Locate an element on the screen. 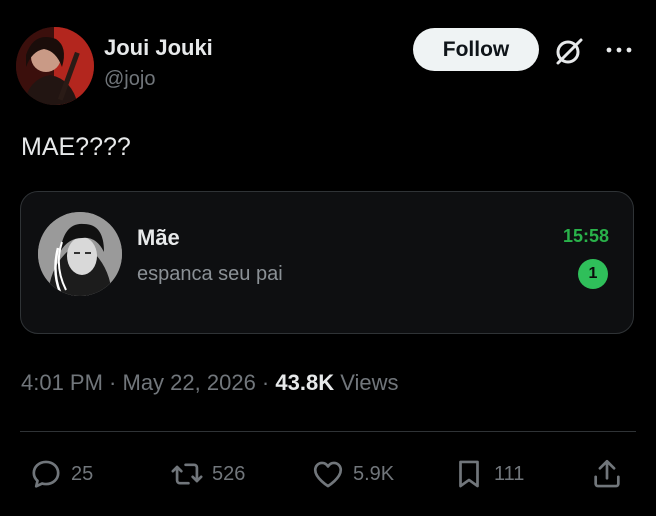 This screenshot has height=516, width=656. author-avatar is located at coordinates (55, 66).